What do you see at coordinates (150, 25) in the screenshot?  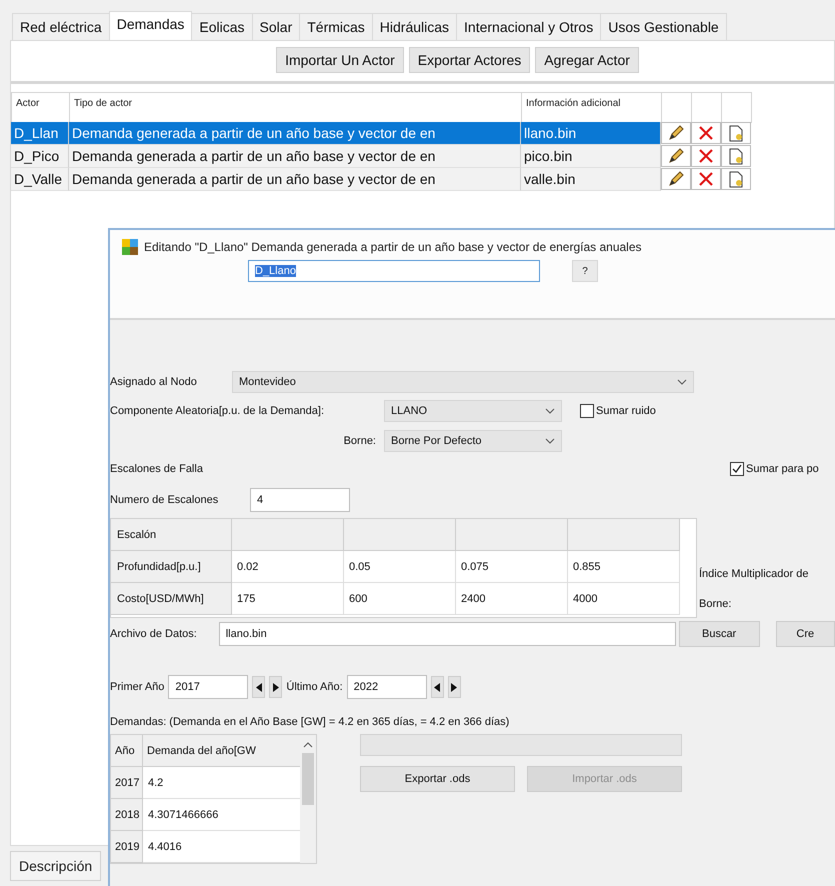 I see `tab: Demandas` at bounding box center [150, 25].